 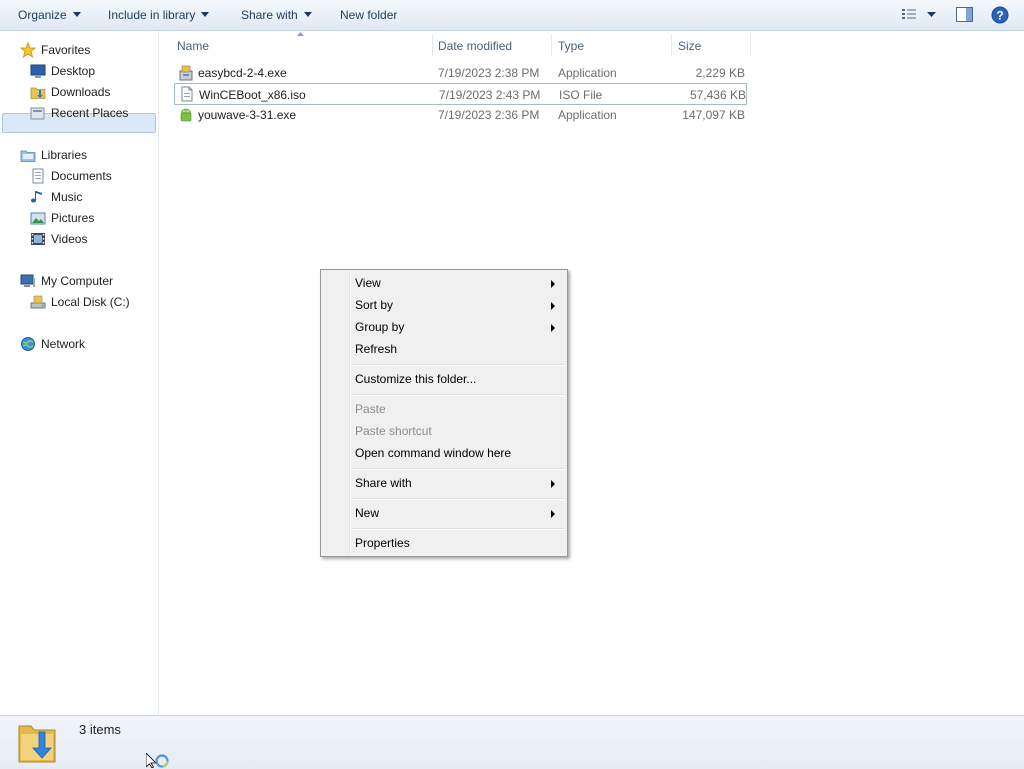 I want to click on include-in-library-button: Include in library, so click(x=159, y=15).